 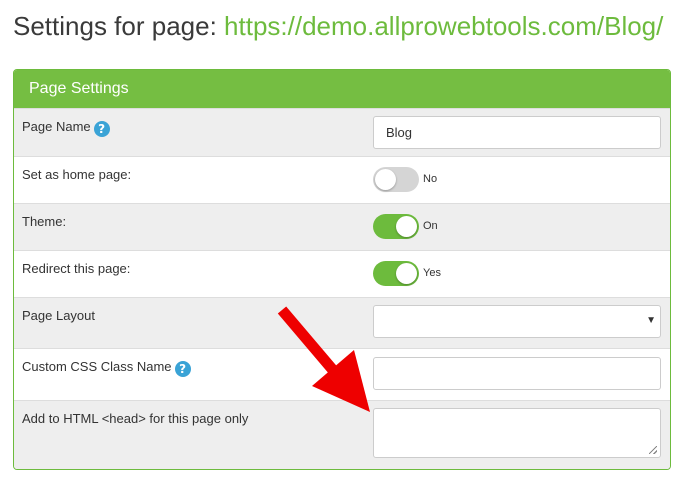 I want to click on home-page-toggle-group: No, so click(x=405, y=179).